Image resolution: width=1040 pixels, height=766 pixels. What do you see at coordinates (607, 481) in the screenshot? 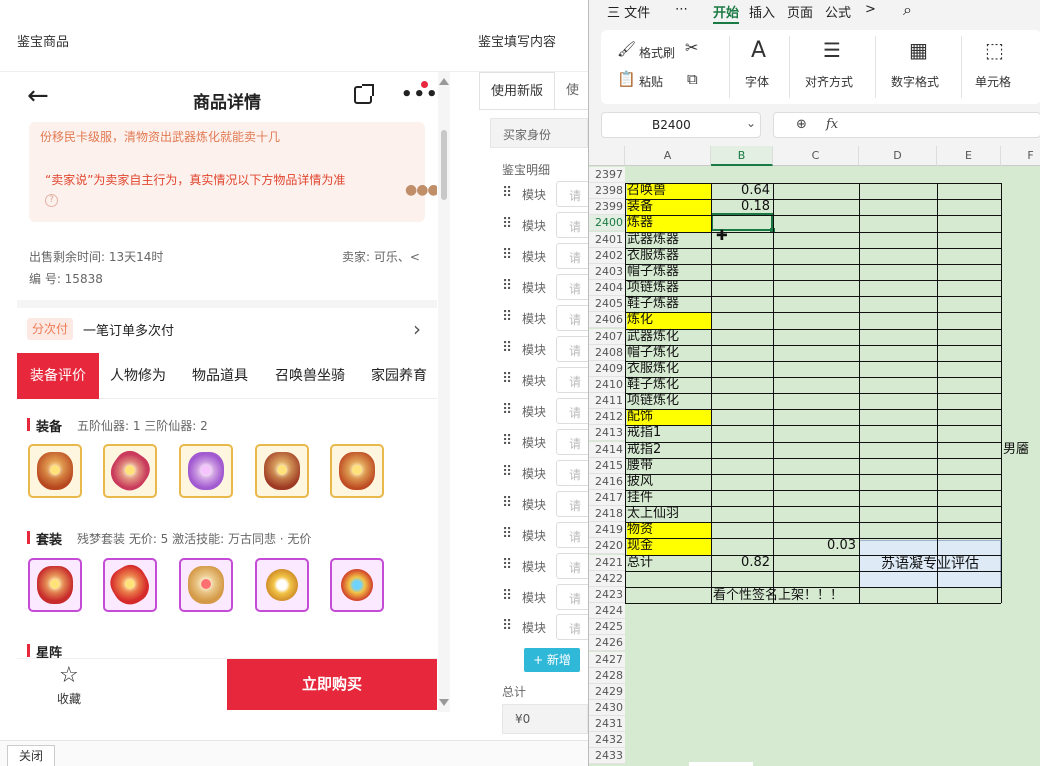
I see `row-header: 2416` at bounding box center [607, 481].